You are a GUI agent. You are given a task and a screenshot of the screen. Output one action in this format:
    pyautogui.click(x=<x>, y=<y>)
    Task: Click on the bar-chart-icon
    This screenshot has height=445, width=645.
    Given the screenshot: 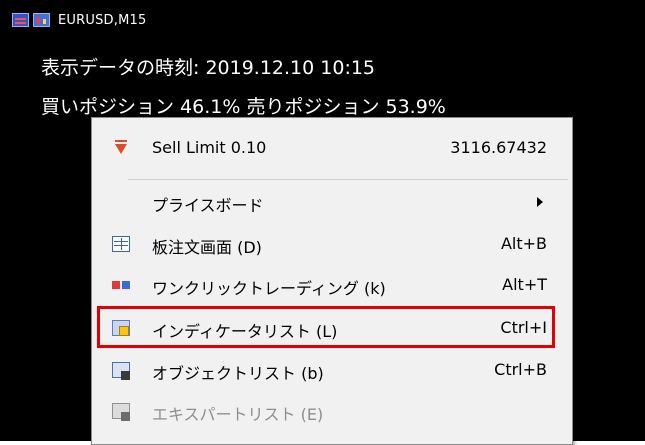 What is the action you would take?
    pyautogui.click(x=20, y=20)
    